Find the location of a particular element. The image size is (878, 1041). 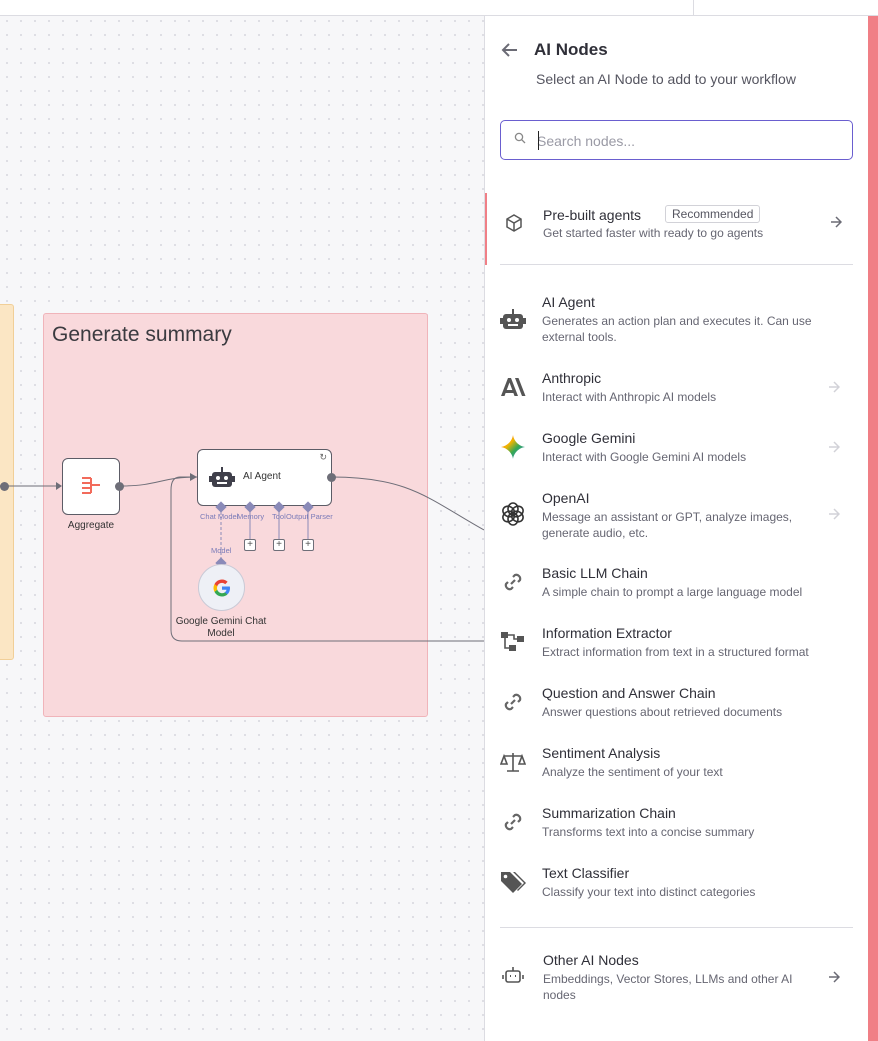

node-item-desc: Interact with Anthropic AI models is located at coordinates (629, 397).